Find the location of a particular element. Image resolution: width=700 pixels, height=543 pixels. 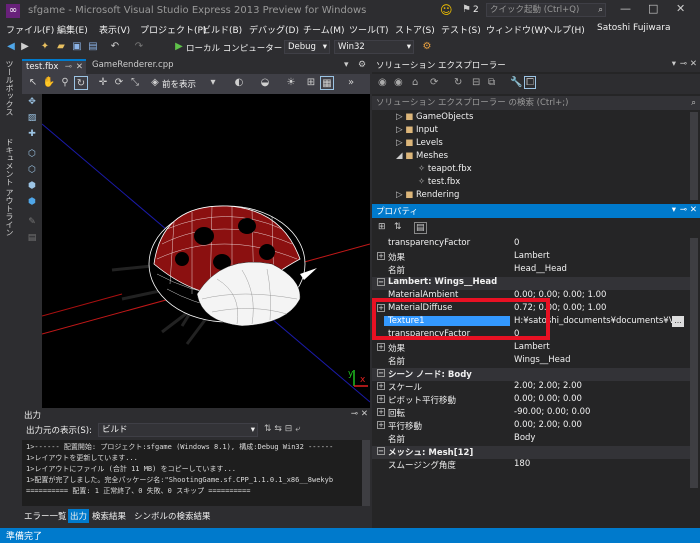

menu-debug: デバッグ(D) is located at coordinates (274, 29).